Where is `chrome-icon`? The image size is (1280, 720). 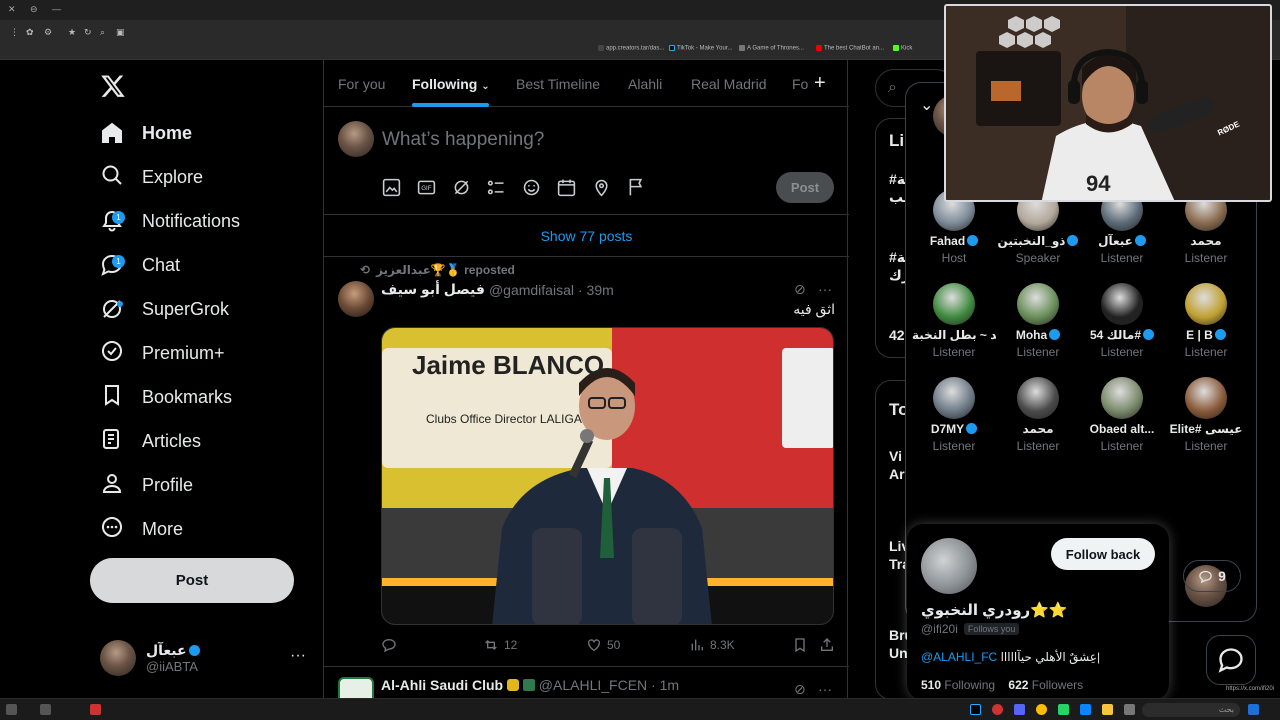
chrome-icon is located at coordinates (1041, 709).